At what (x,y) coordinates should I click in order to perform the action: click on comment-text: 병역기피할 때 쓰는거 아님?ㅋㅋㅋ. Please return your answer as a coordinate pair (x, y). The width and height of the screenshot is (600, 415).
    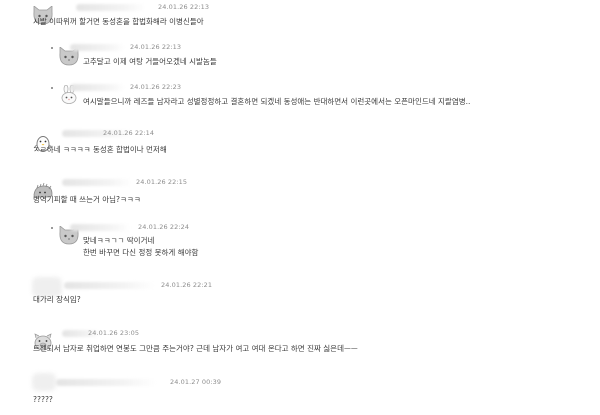
    Looking at the image, I should click on (87, 199).